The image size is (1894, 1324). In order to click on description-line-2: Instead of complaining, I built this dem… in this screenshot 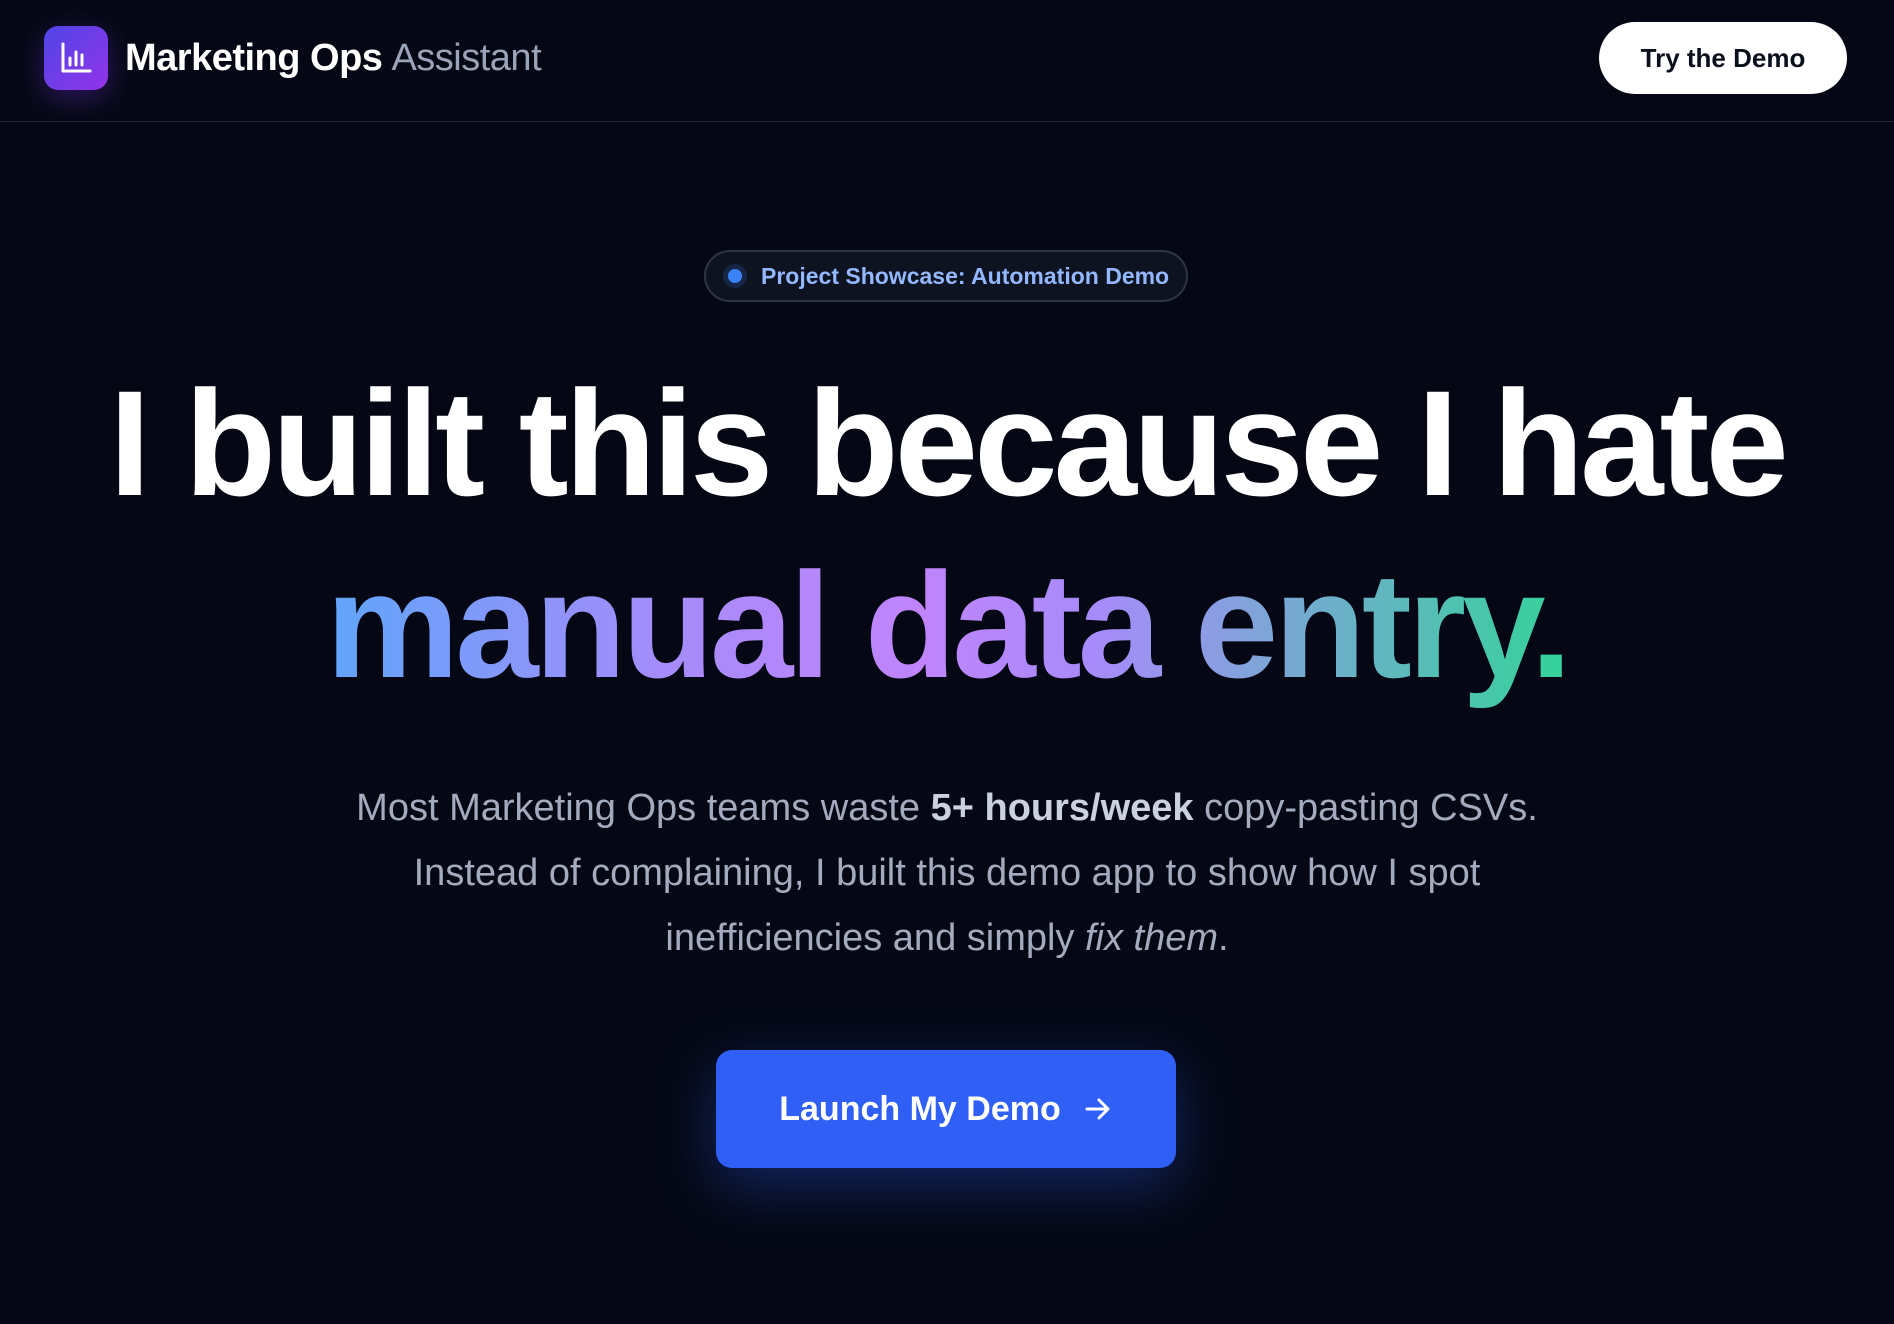, I will do `click(947, 873)`.